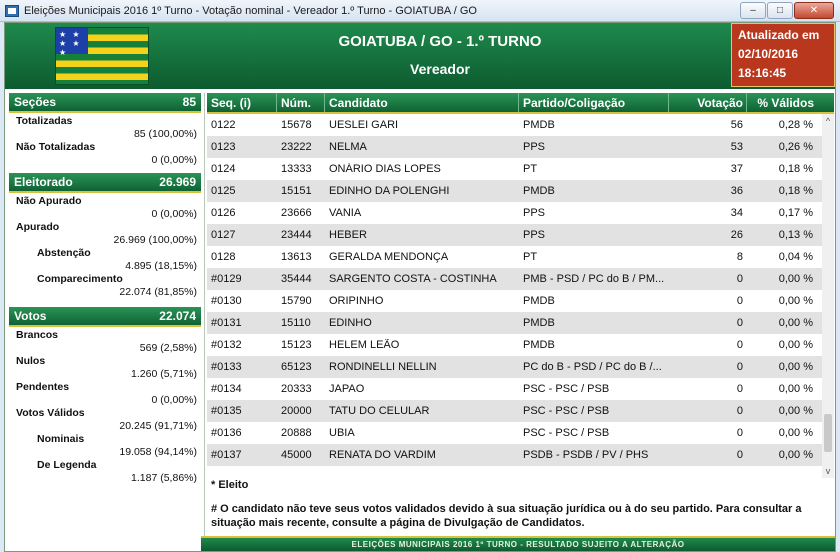 Image resolution: width=840 pixels, height=552 pixels. Describe the element at coordinates (67, 465) in the screenshot. I see `legenda-label: De Legenda` at that location.